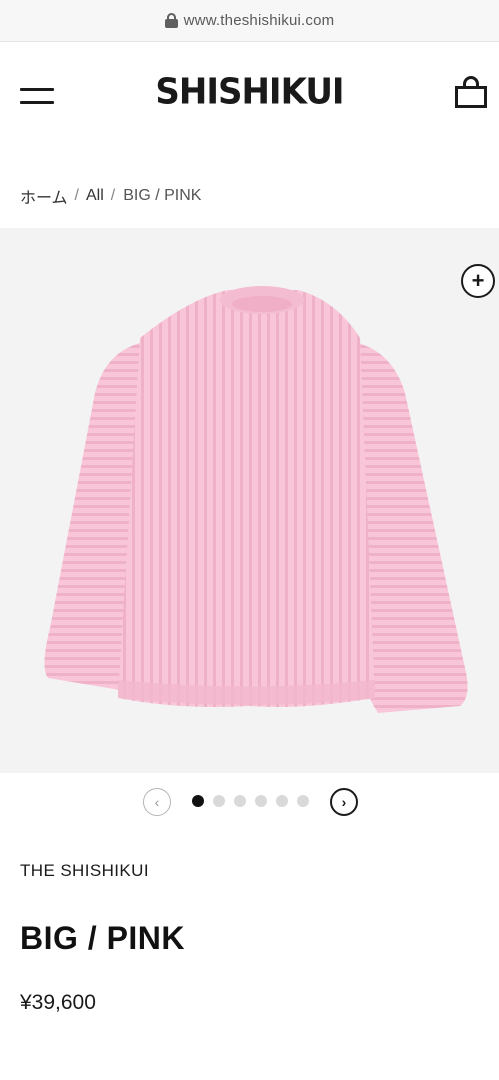  I want to click on site-logo: SHISHIKUI, so click(249, 92).